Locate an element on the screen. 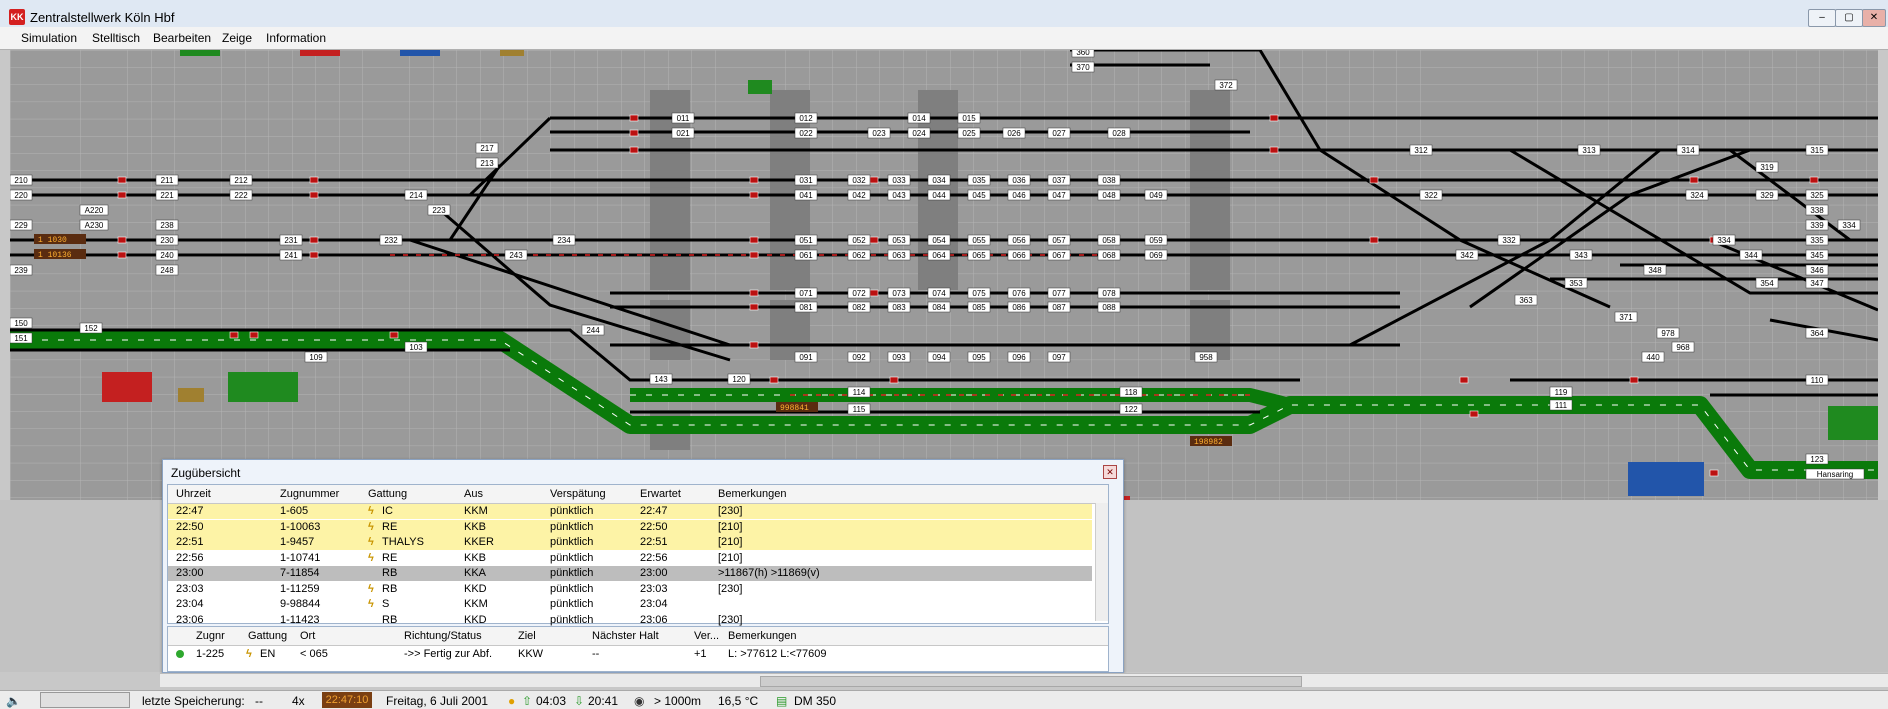 The width and height of the screenshot is (1888, 709). table-row: 23:04 9-98844 ϟ S KKM pünktlich 23:04 is located at coordinates (630, 604).